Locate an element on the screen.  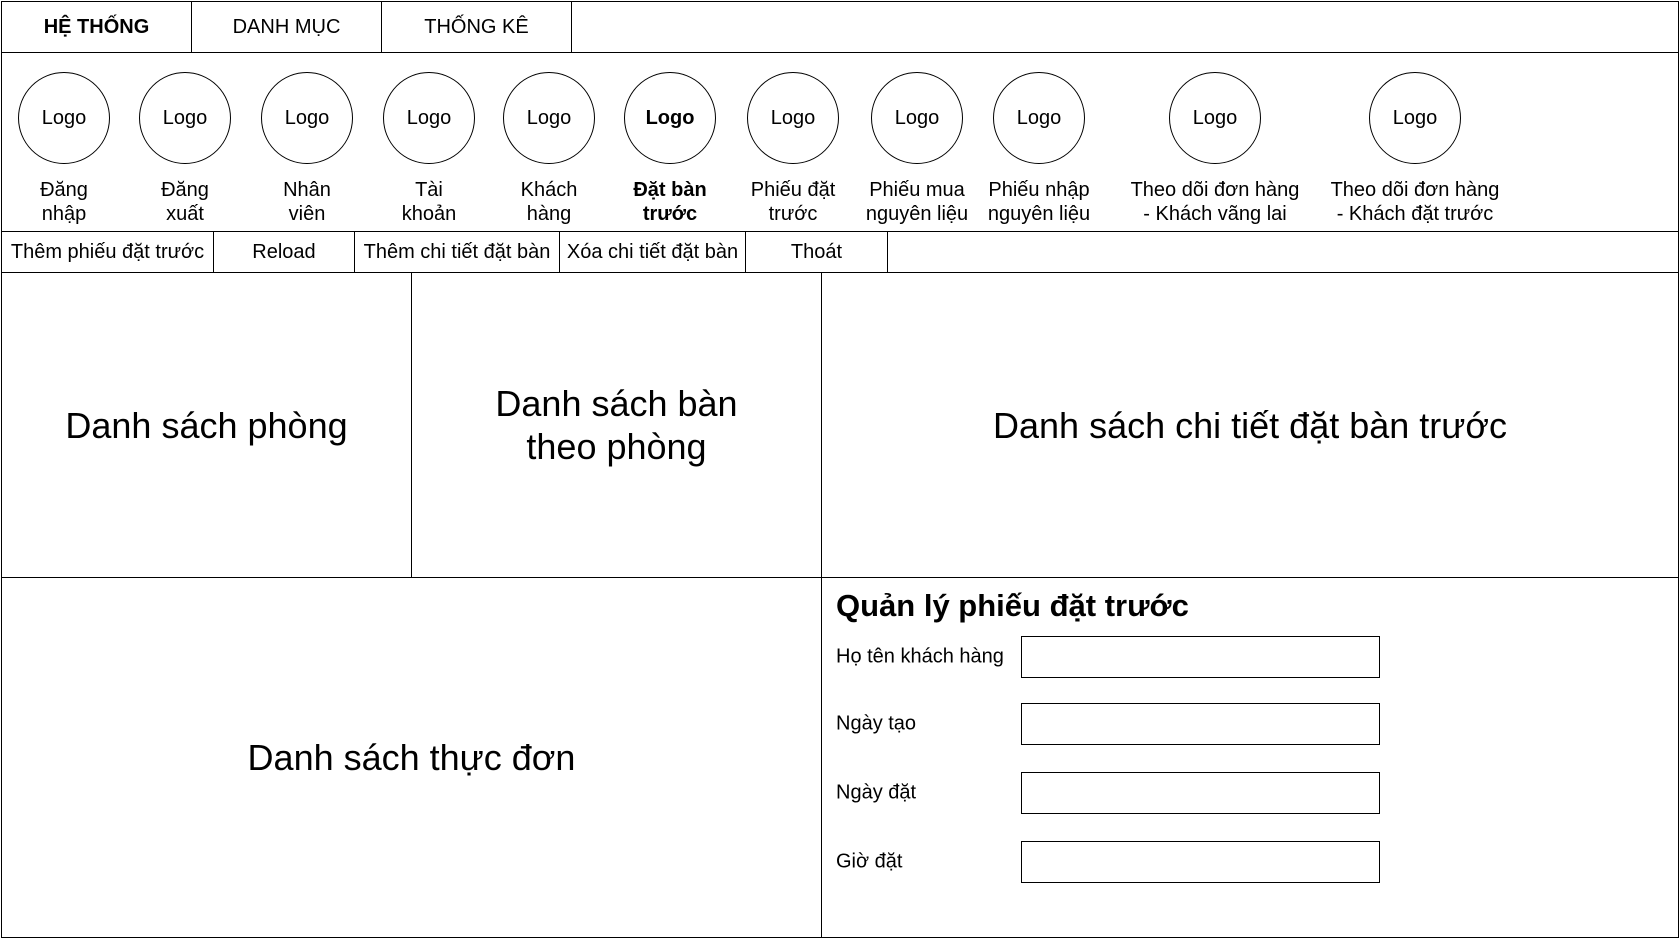
ribbon-item-label: Phiếu nhập nguyên liệu is located at coordinates (1039, 202).